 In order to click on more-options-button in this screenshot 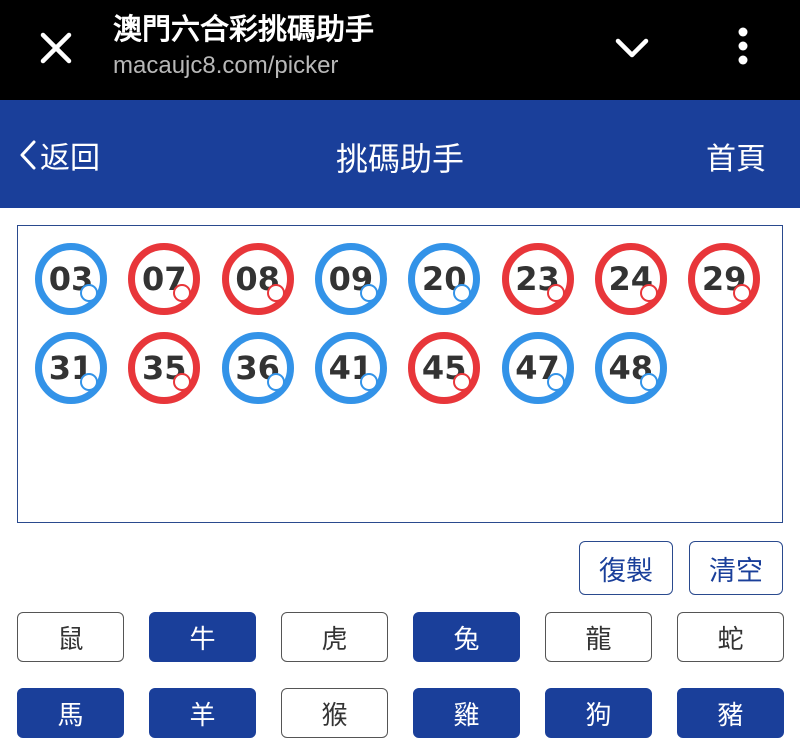, I will do `click(743, 46)`.